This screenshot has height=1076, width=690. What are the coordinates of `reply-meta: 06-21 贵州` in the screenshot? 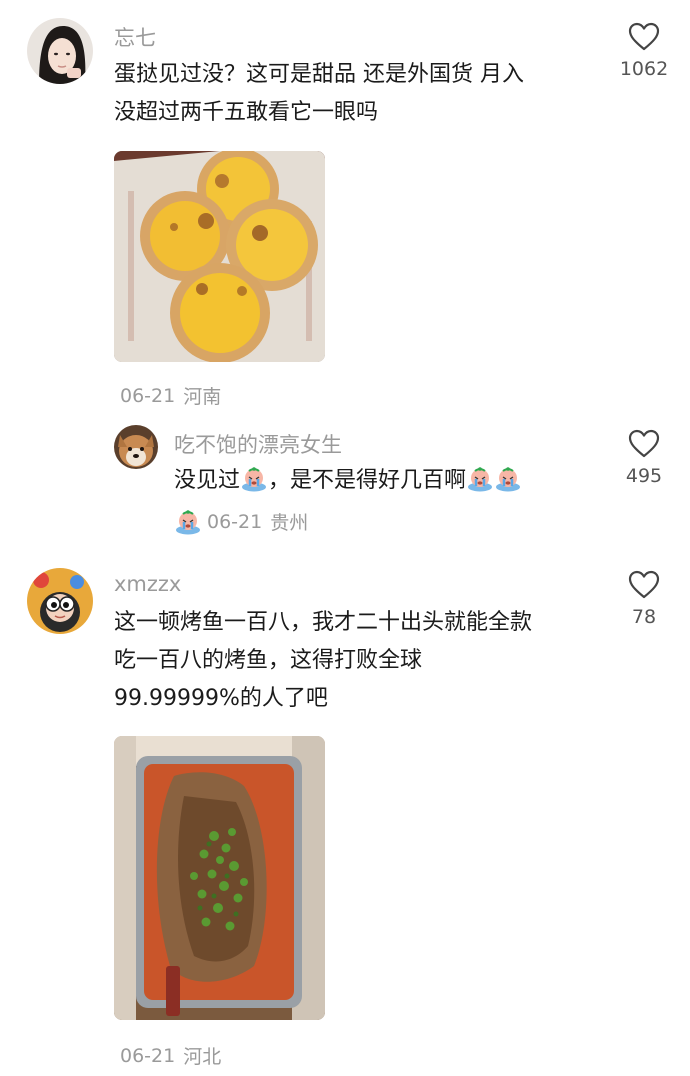 It's located at (241, 521).